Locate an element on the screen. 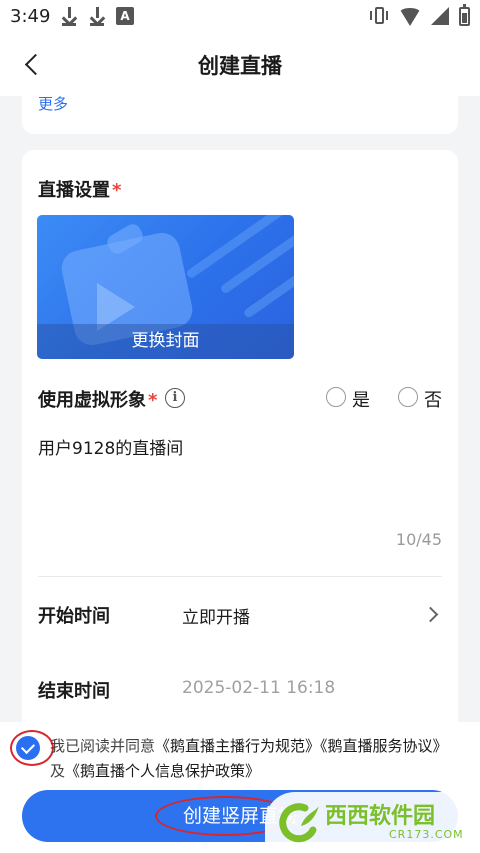 This screenshot has width=480, height=853. live-title-input: 用户9128的直播间 is located at coordinates (240, 446).